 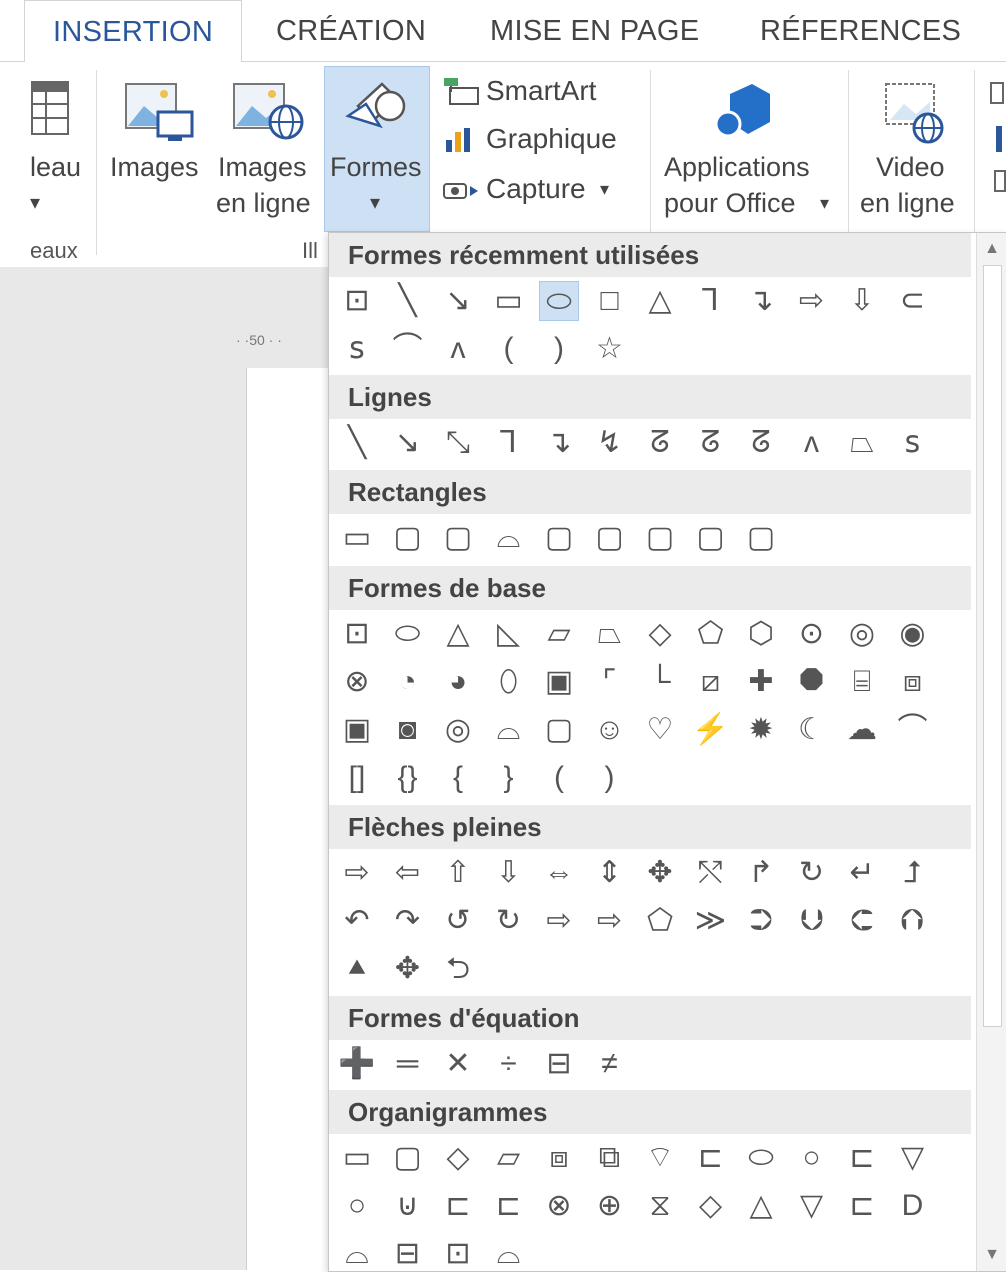 I want to click on shape-item: ≫, so click(x=711, y=921).